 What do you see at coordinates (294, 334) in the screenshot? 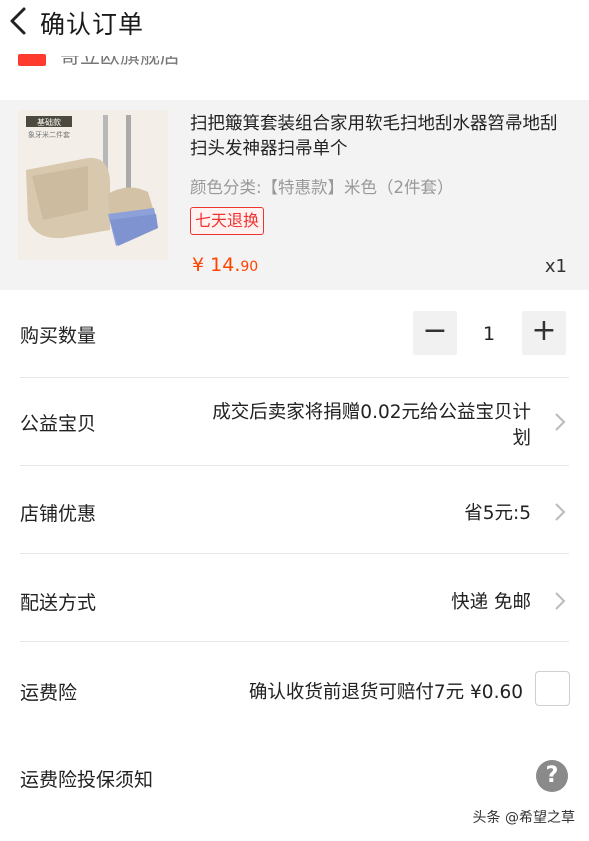
I see `quantity-row: 购买数量 − 1 +` at bounding box center [294, 334].